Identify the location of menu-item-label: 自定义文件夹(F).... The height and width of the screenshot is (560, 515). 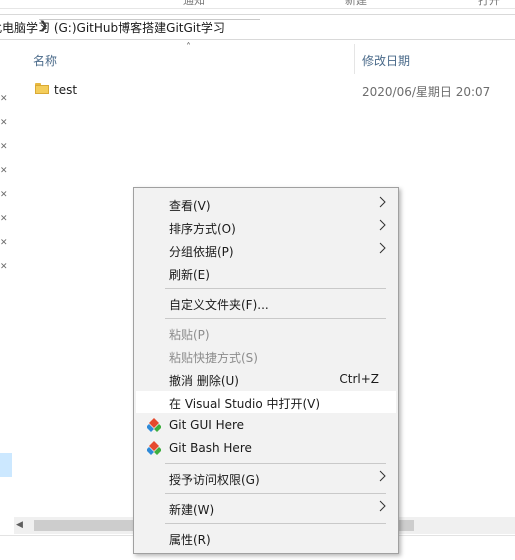
(219, 305).